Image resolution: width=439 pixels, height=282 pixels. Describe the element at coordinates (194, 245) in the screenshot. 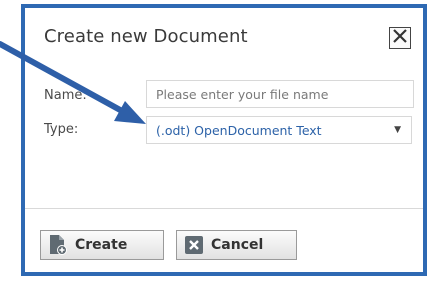

I see `cancel-x-icon` at that location.